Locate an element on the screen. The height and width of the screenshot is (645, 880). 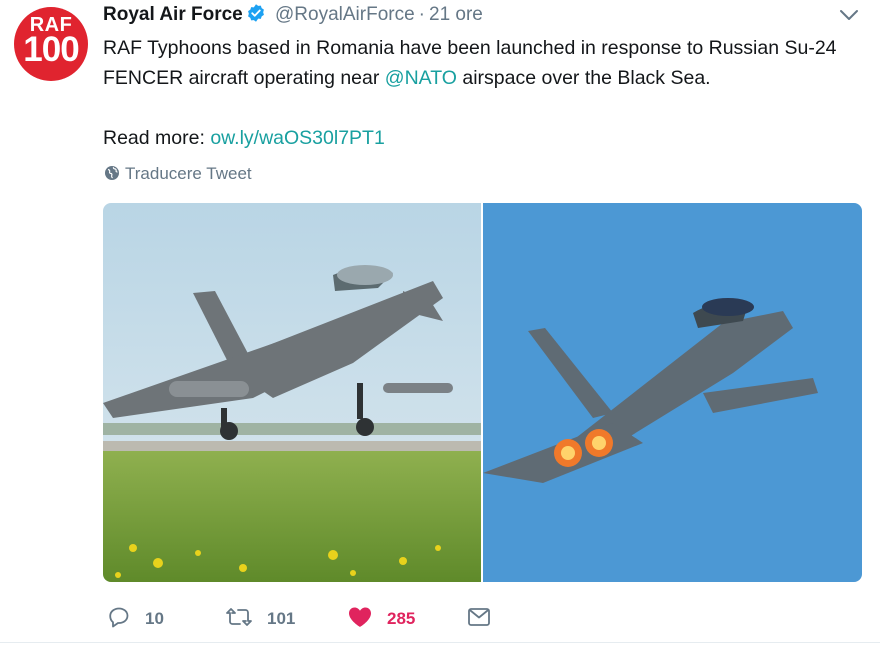
heart-icon is located at coordinates (360, 619).